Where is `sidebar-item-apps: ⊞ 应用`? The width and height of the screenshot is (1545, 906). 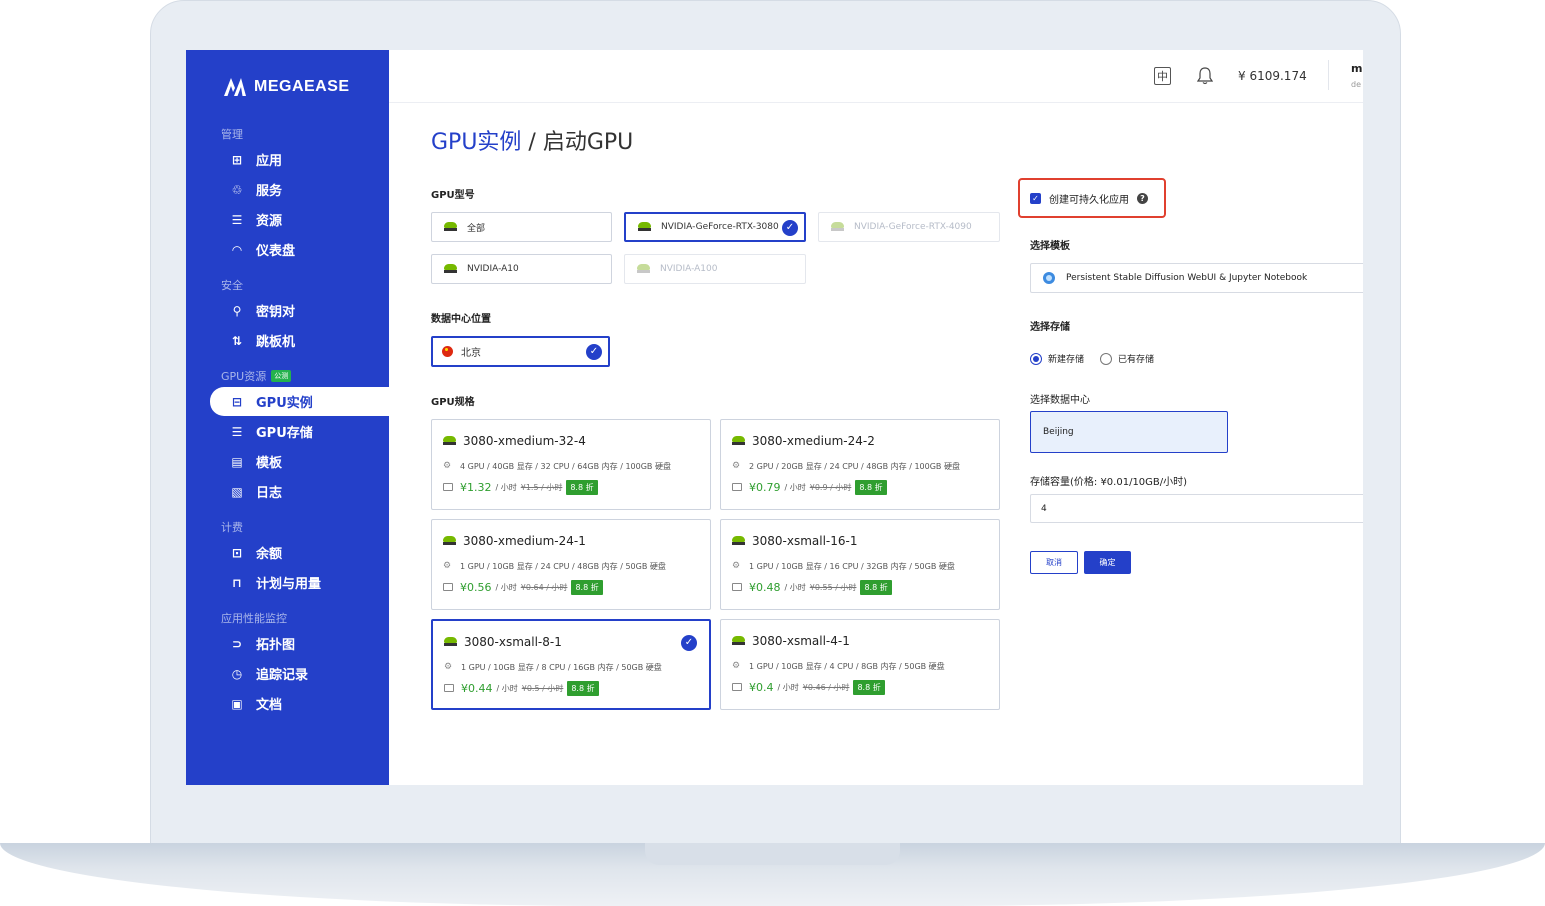 sidebar-item-apps: ⊞ 应用 is located at coordinates (299, 159).